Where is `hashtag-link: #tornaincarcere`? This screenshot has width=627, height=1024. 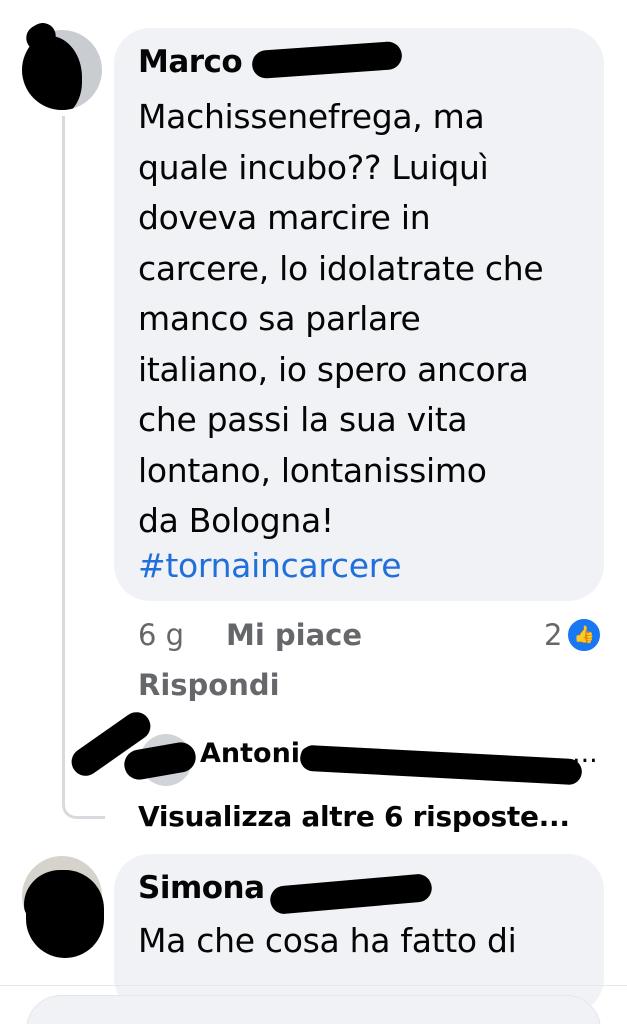 hashtag-link: #tornaincarcere is located at coordinates (270, 566).